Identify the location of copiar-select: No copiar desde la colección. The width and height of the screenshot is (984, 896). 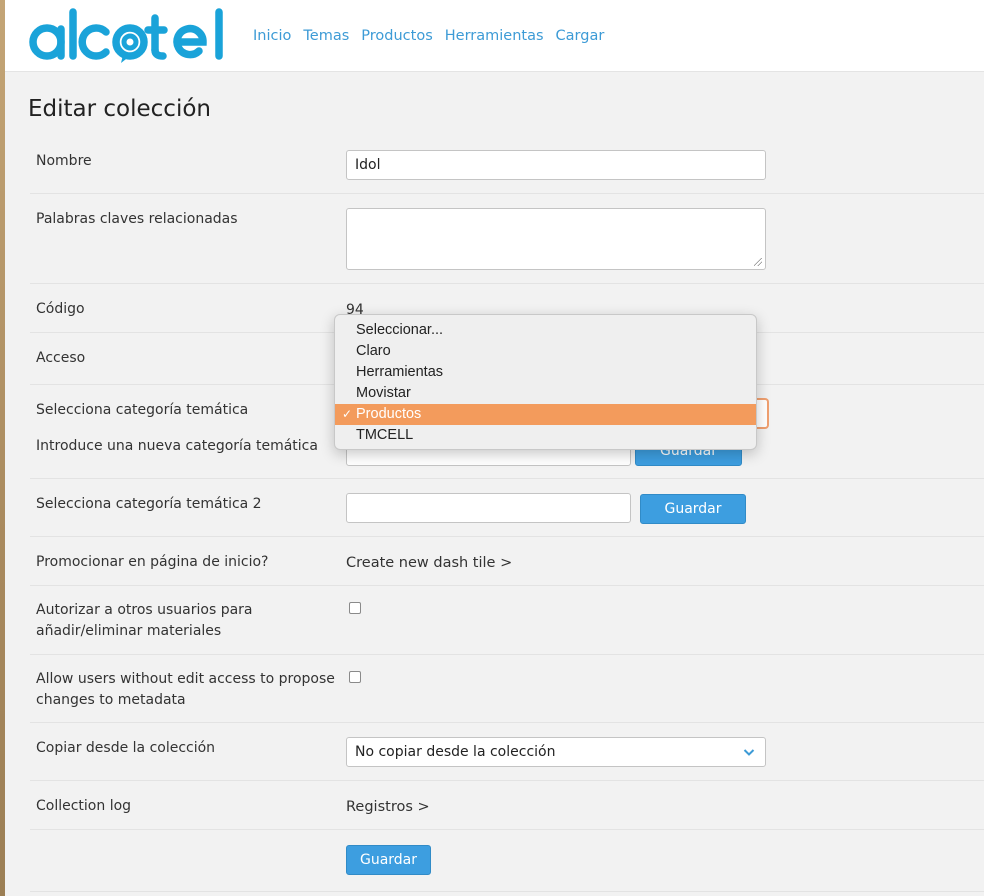
(556, 752).